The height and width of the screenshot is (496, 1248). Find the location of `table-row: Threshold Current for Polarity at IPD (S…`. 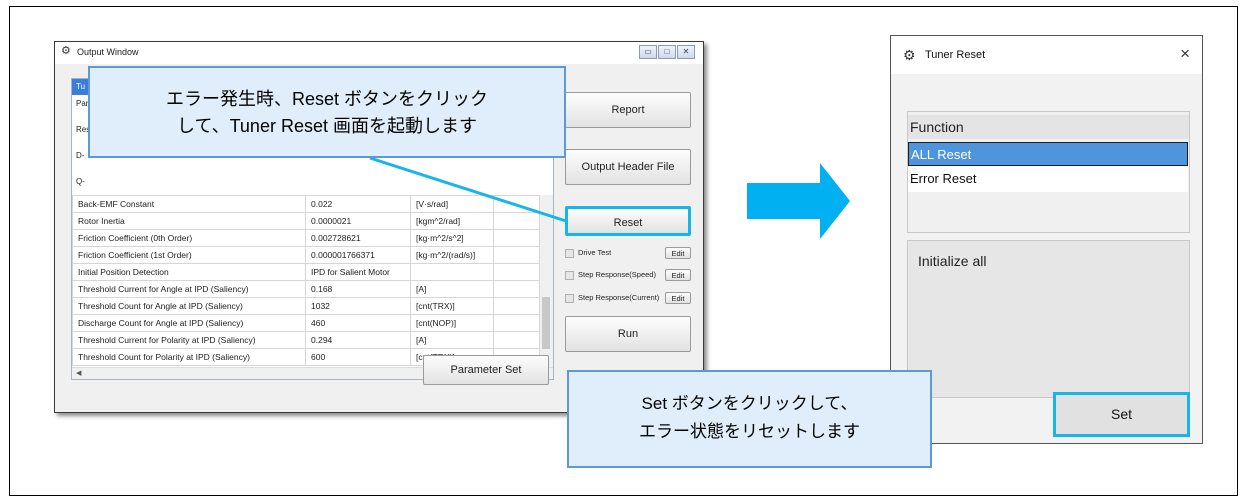

table-row: Threshold Current for Polarity at IPD (S… is located at coordinates (306, 340).